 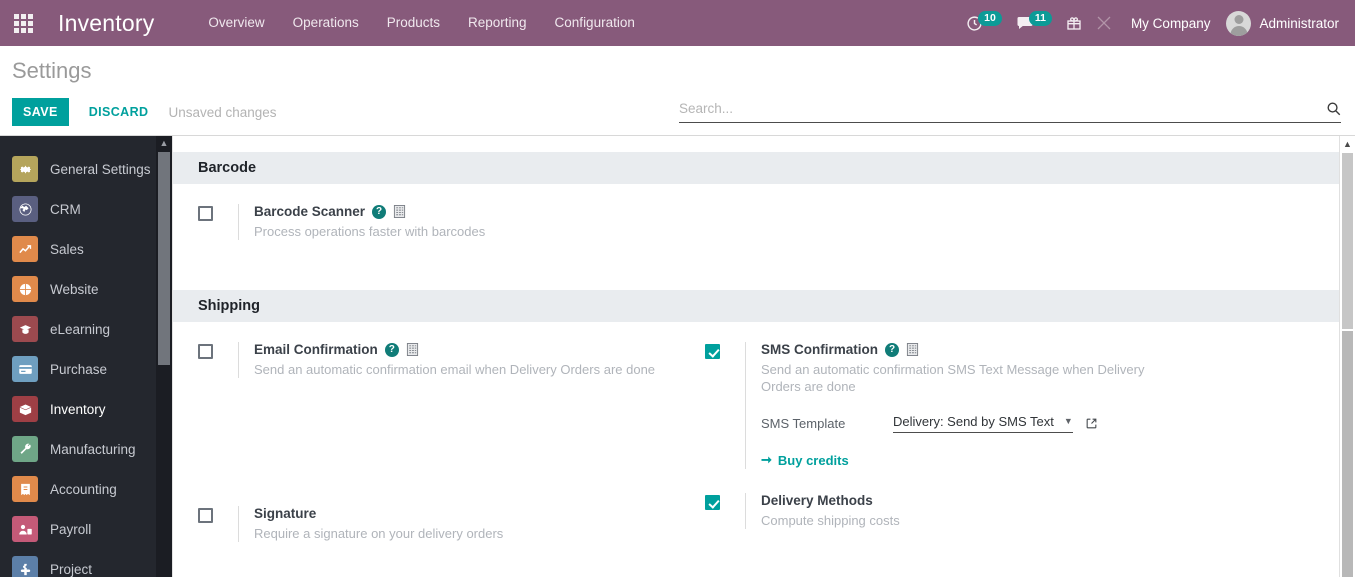 I want to click on menu-item-products: Products, so click(x=413, y=23).